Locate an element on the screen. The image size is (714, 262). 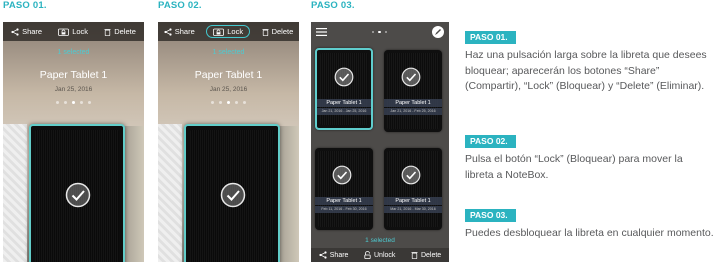
step-1-label: PASO 01. is located at coordinates (25, 5).